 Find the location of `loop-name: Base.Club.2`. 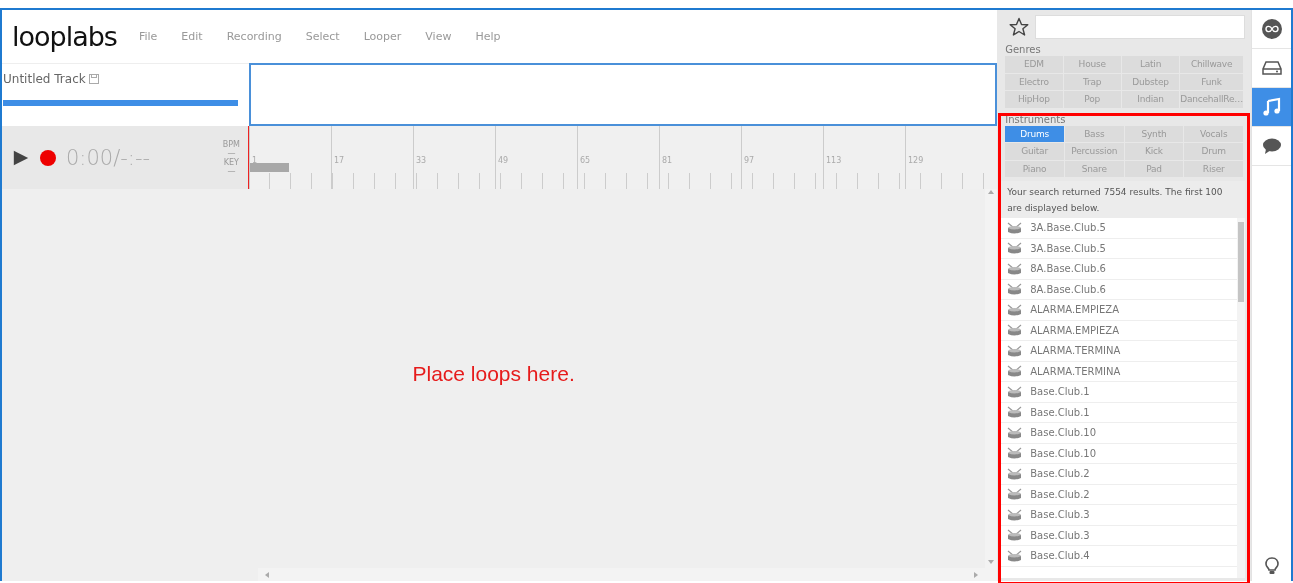

loop-name: Base.Club.2 is located at coordinates (1060, 474).